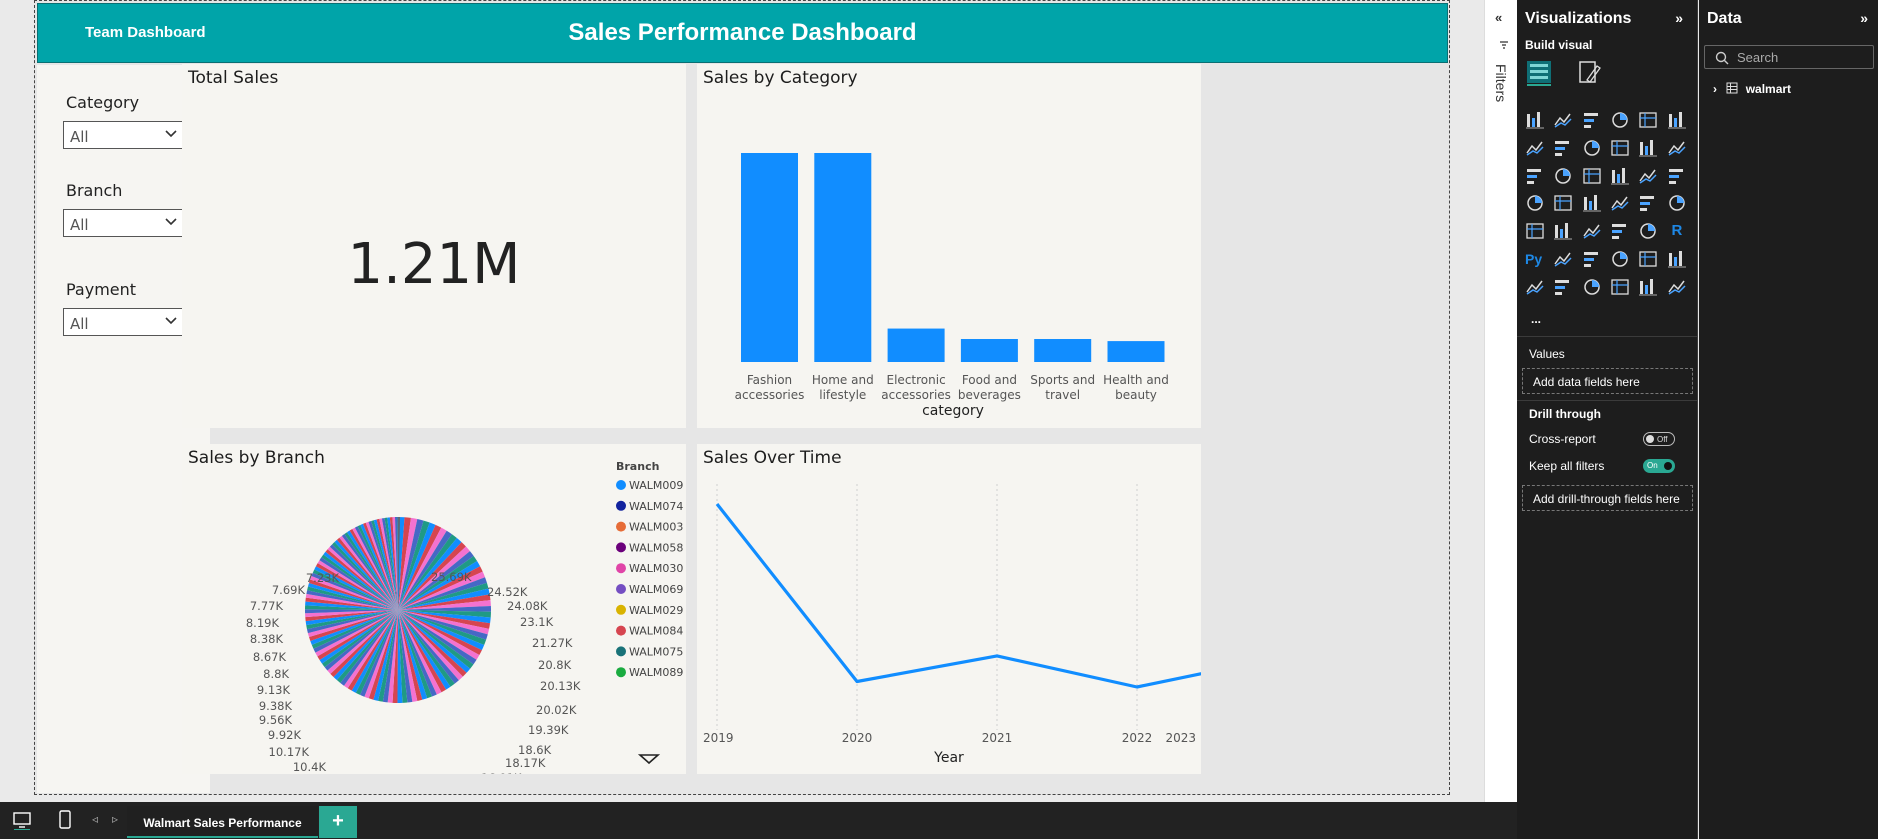 Image resolution: width=1878 pixels, height=839 pixels. Describe the element at coordinates (1678, 204) in the screenshot. I see `card-icon` at that location.